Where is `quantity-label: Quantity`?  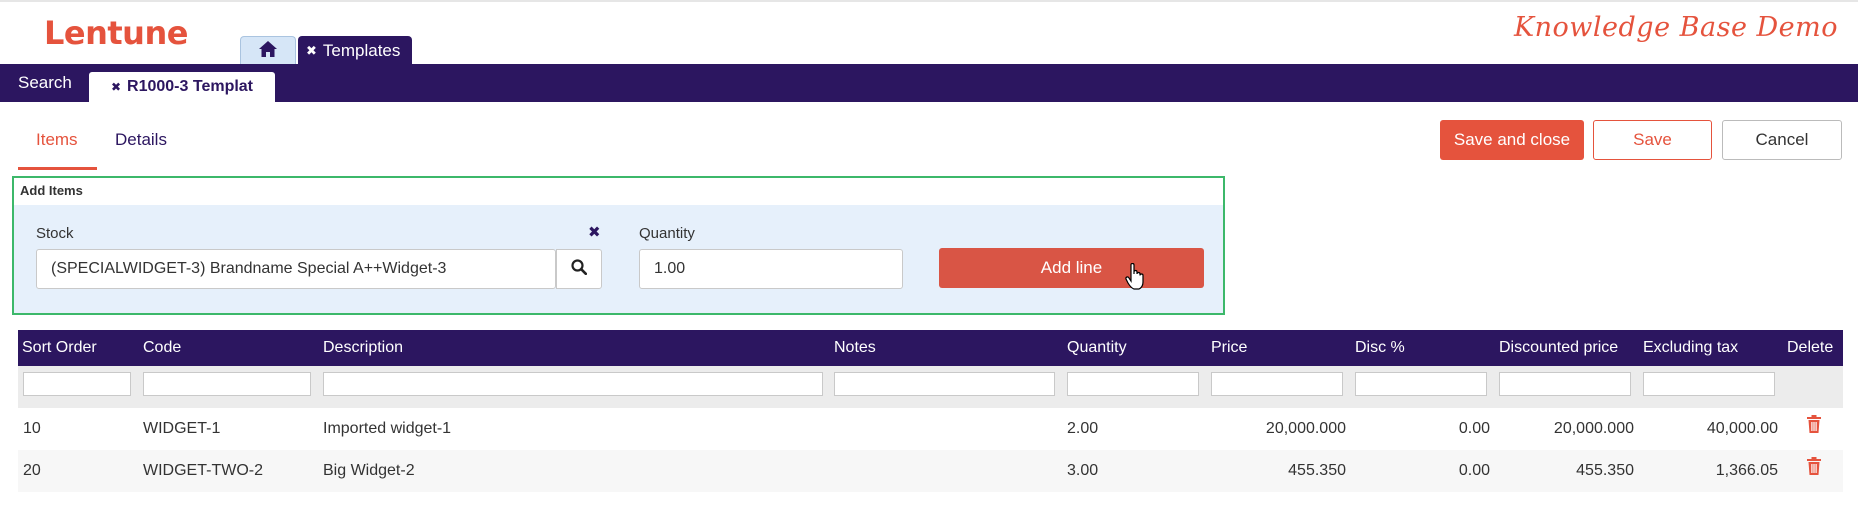 quantity-label: Quantity is located at coordinates (667, 233).